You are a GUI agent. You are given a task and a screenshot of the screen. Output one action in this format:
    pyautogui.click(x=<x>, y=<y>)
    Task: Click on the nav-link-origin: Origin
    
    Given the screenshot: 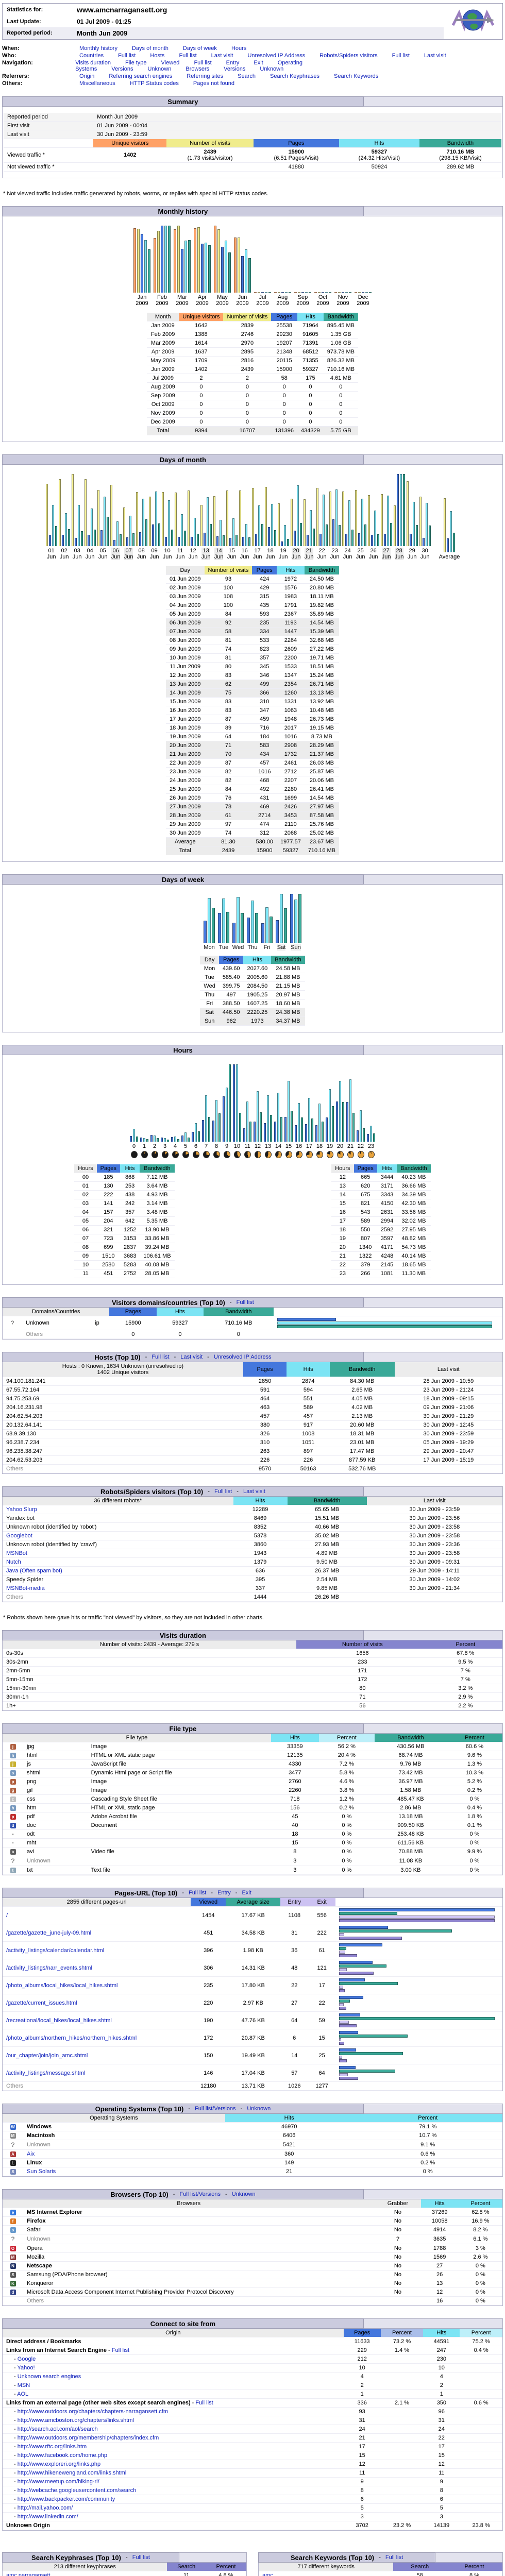 What is the action you would take?
    pyautogui.click(x=86, y=76)
    